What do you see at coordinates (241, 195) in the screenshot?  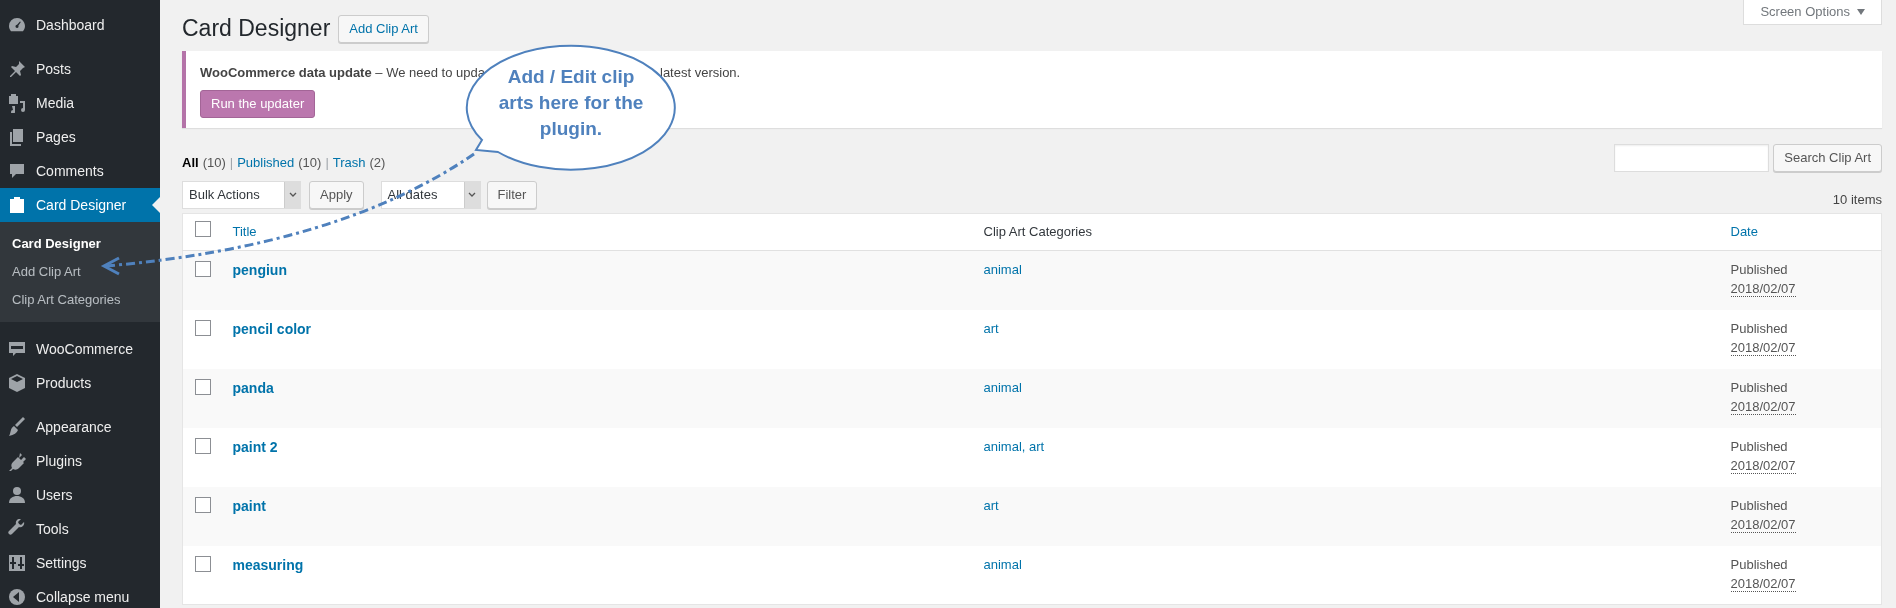 I see `bulk-actions-select: Bulk Actions` at bounding box center [241, 195].